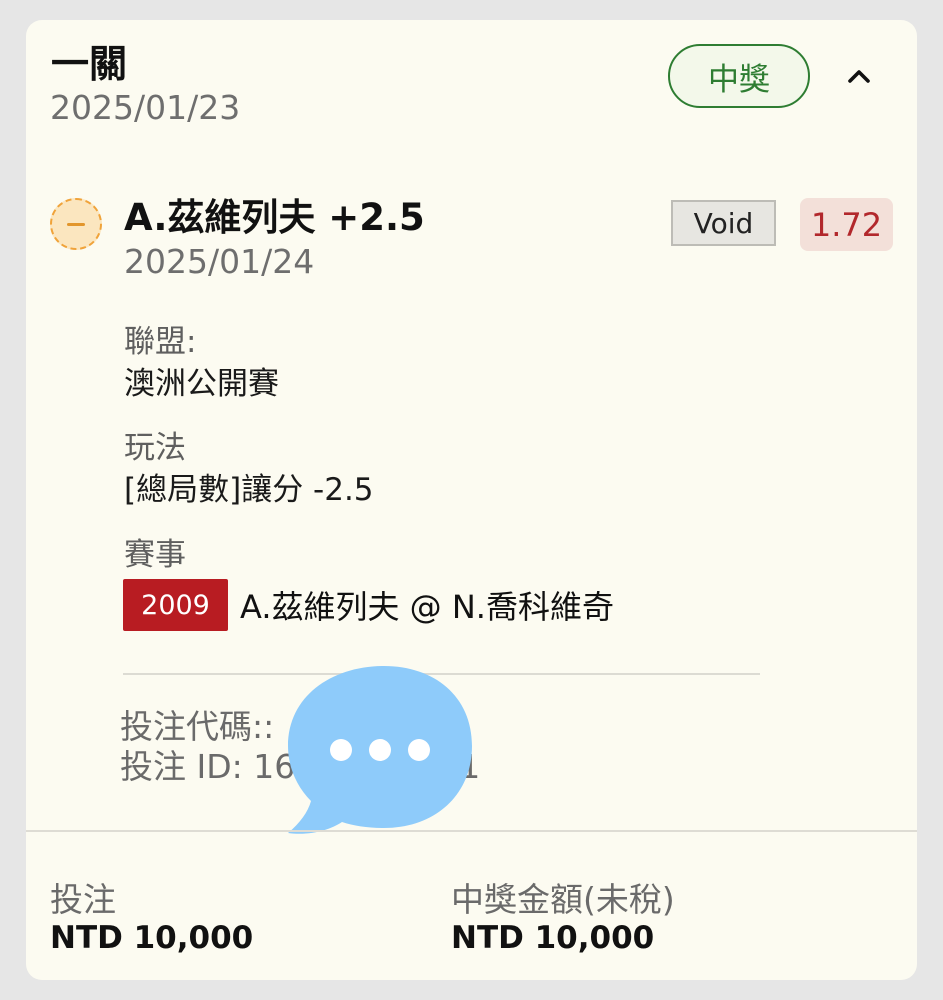  I want to click on bet-date: 2025/01/23, so click(145, 107).